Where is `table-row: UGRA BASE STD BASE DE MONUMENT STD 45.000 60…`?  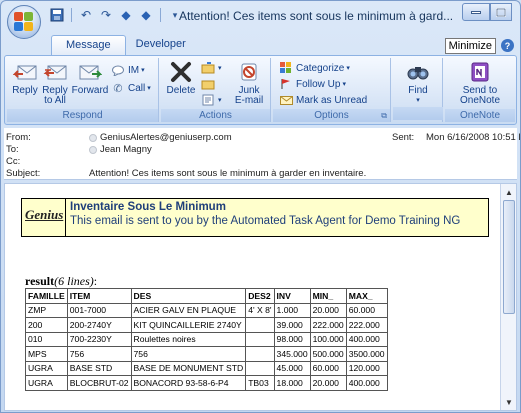
table-row: UGRA BASE STD BASE DE MONUMENT STD 45.000 60… is located at coordinates (206, 368).